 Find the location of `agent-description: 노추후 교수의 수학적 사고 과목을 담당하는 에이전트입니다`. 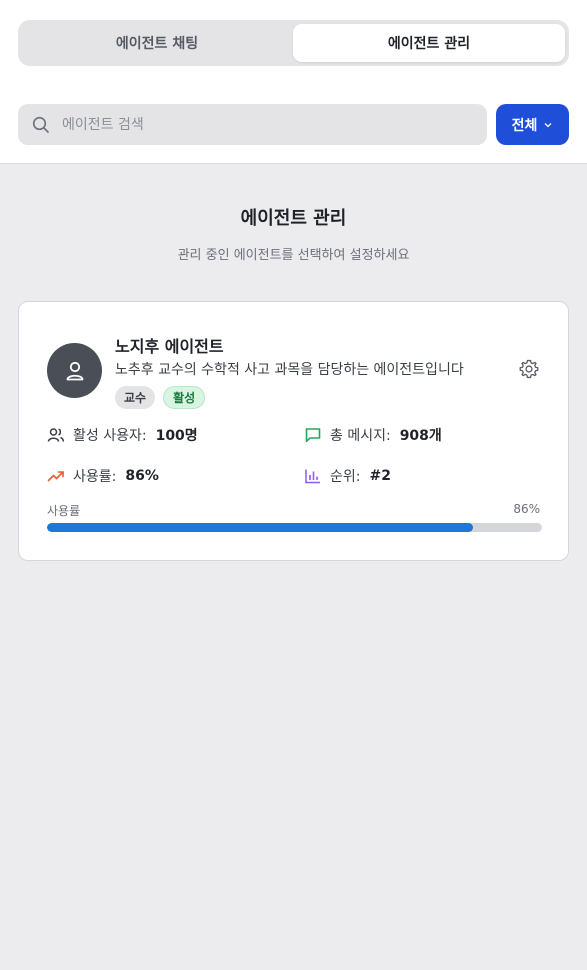

agent-description: 노추후 교수의 수학적 사고 과목을 담당하는 에이전트입니다 is located at coordinates (289, 370).